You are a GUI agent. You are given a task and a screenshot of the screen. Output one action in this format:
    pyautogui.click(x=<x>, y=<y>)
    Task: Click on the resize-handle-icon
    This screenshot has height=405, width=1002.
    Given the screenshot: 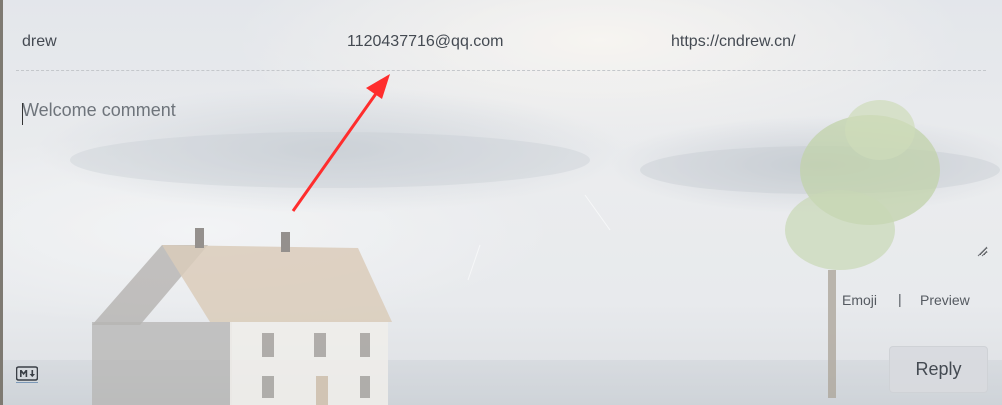 What is the action you would take?
    pyautogui.click(x=982, y=251)
    